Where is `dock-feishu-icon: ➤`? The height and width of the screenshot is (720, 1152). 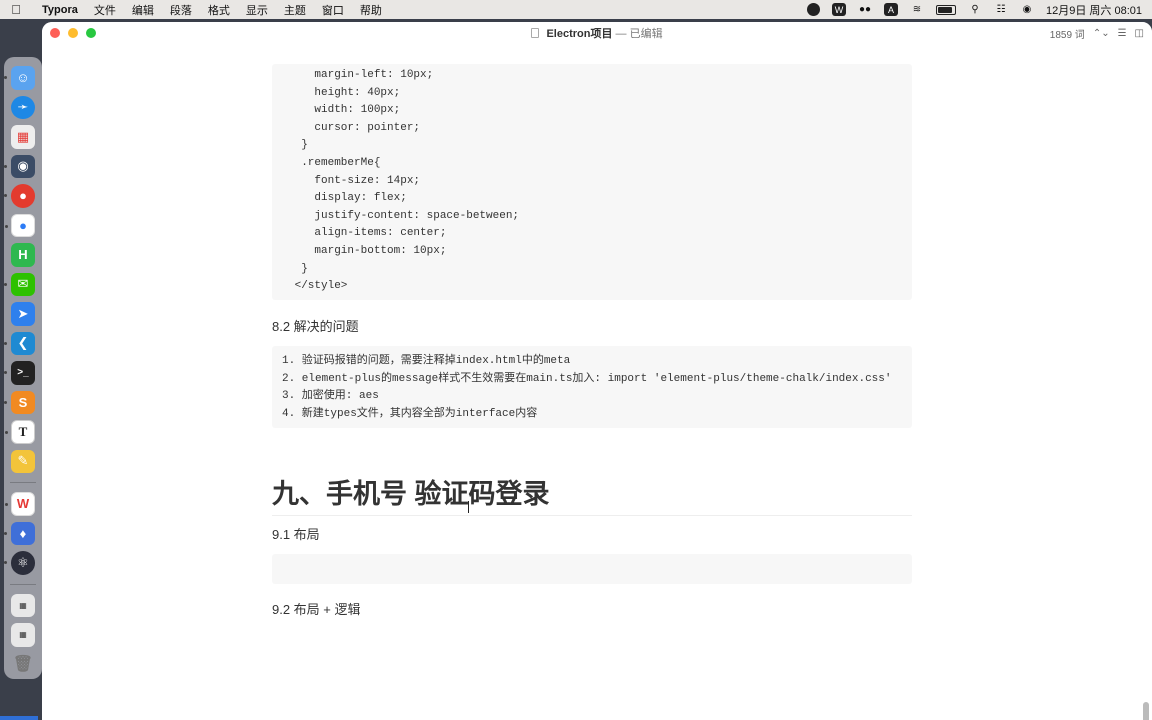 dock-feishu-icon: ➤ is located at coordinates (23, 314).